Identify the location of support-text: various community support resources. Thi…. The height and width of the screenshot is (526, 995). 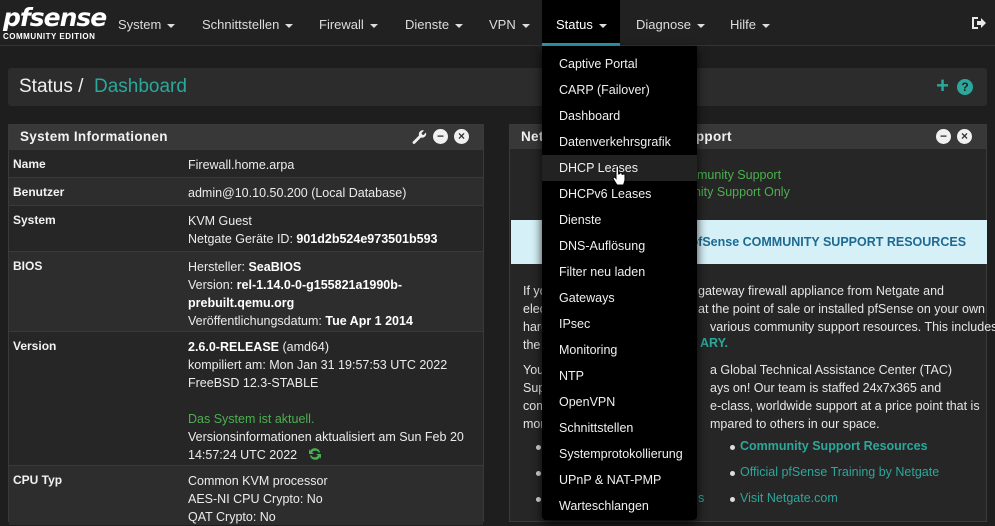
(852, 327).